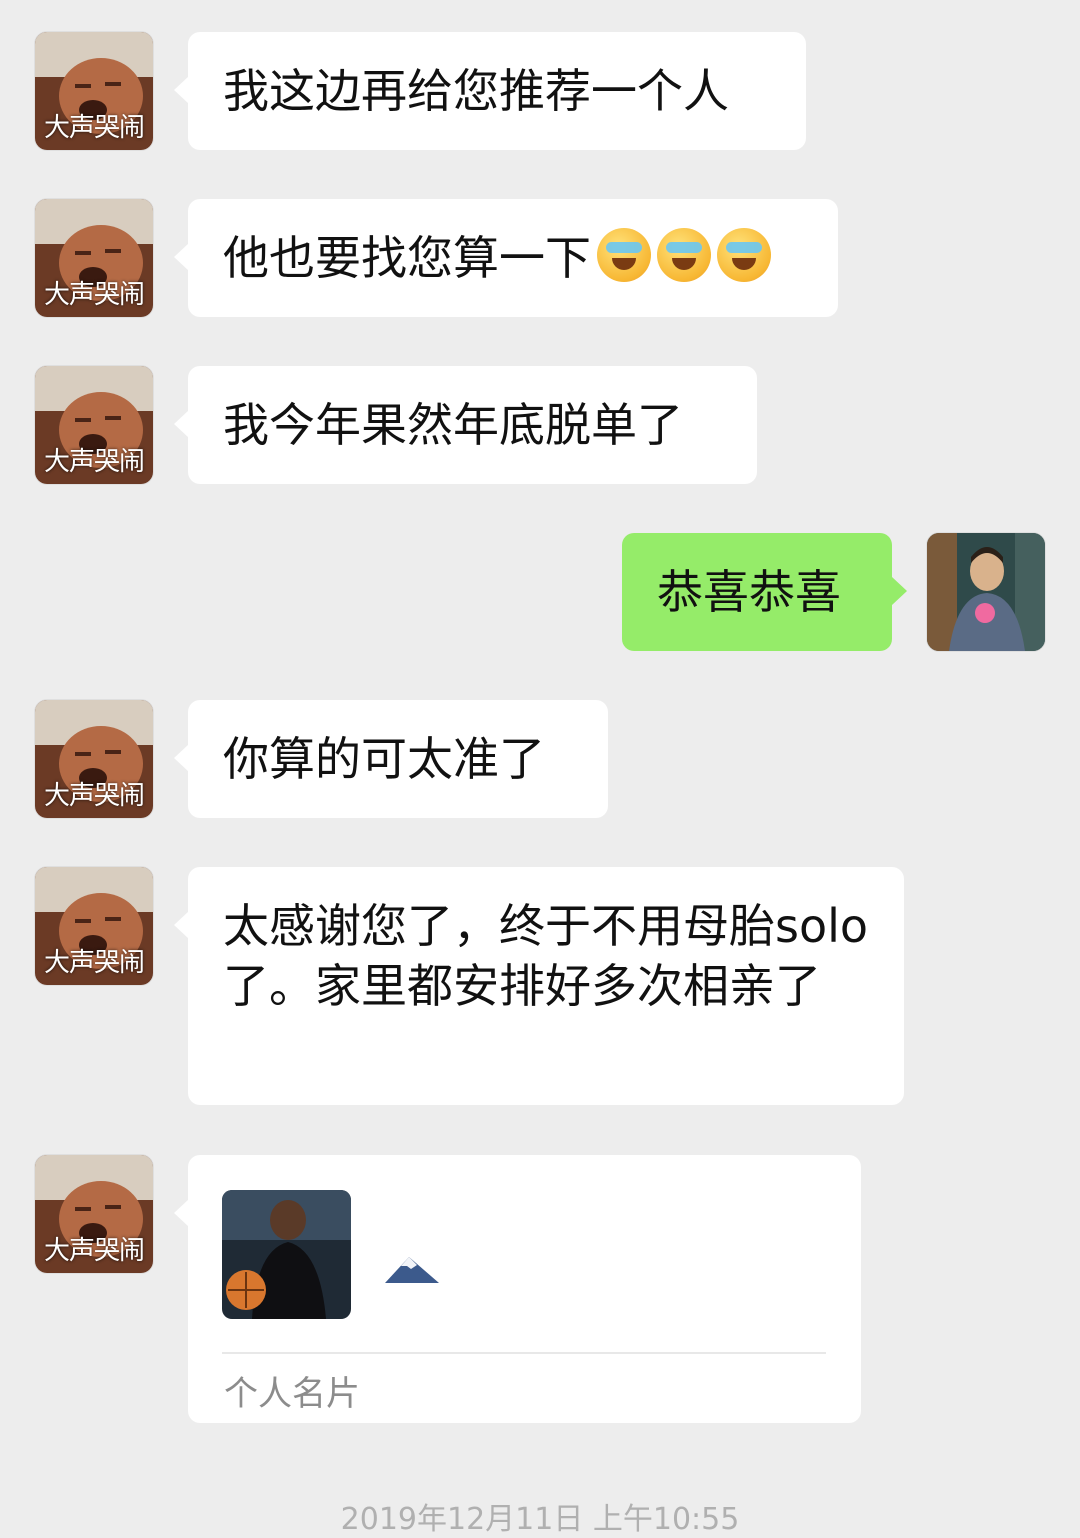 The image size is (1080, 1538). I want to click on person-holding-lotus-avatar-image, so click(986, 592).